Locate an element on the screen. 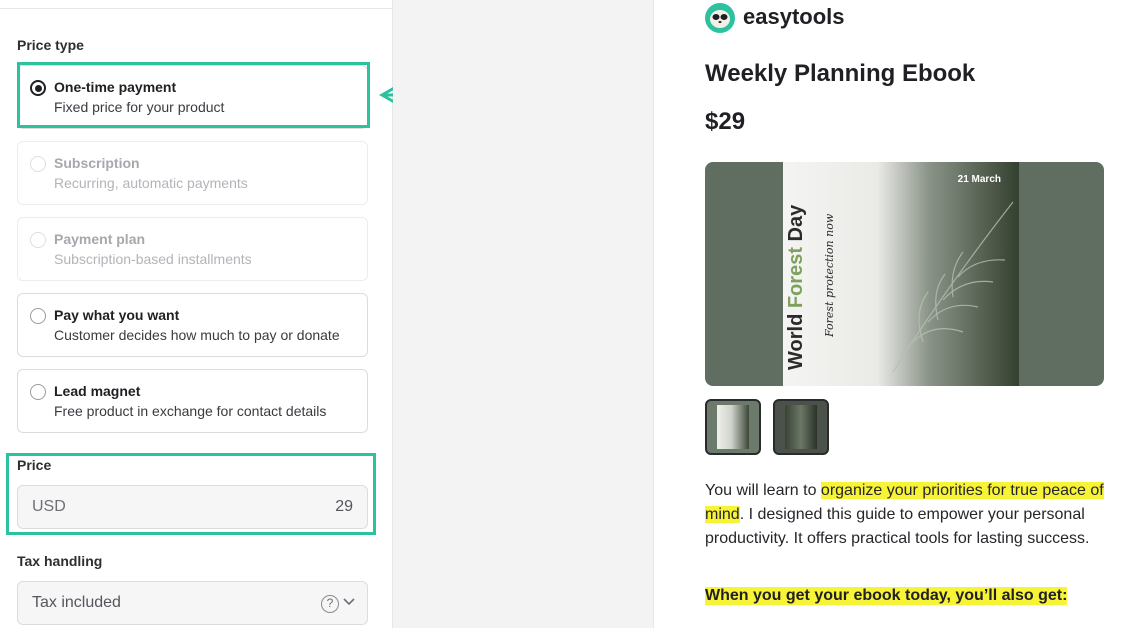 The image size is (1132, 628). tax-handling-select: Tax included ? is located at coordinates (192, 603).